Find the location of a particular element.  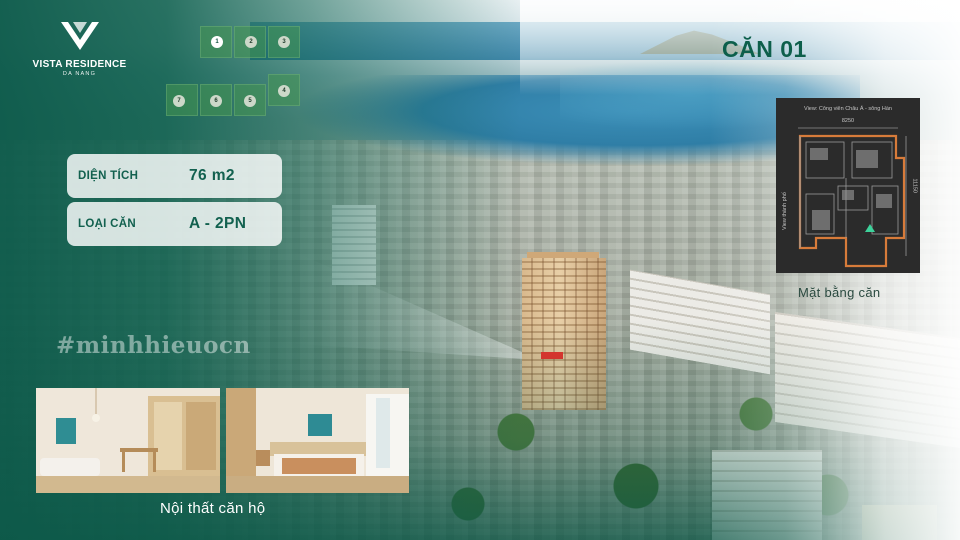

block-5-marker: 5 is located at coordinates (250, 101).